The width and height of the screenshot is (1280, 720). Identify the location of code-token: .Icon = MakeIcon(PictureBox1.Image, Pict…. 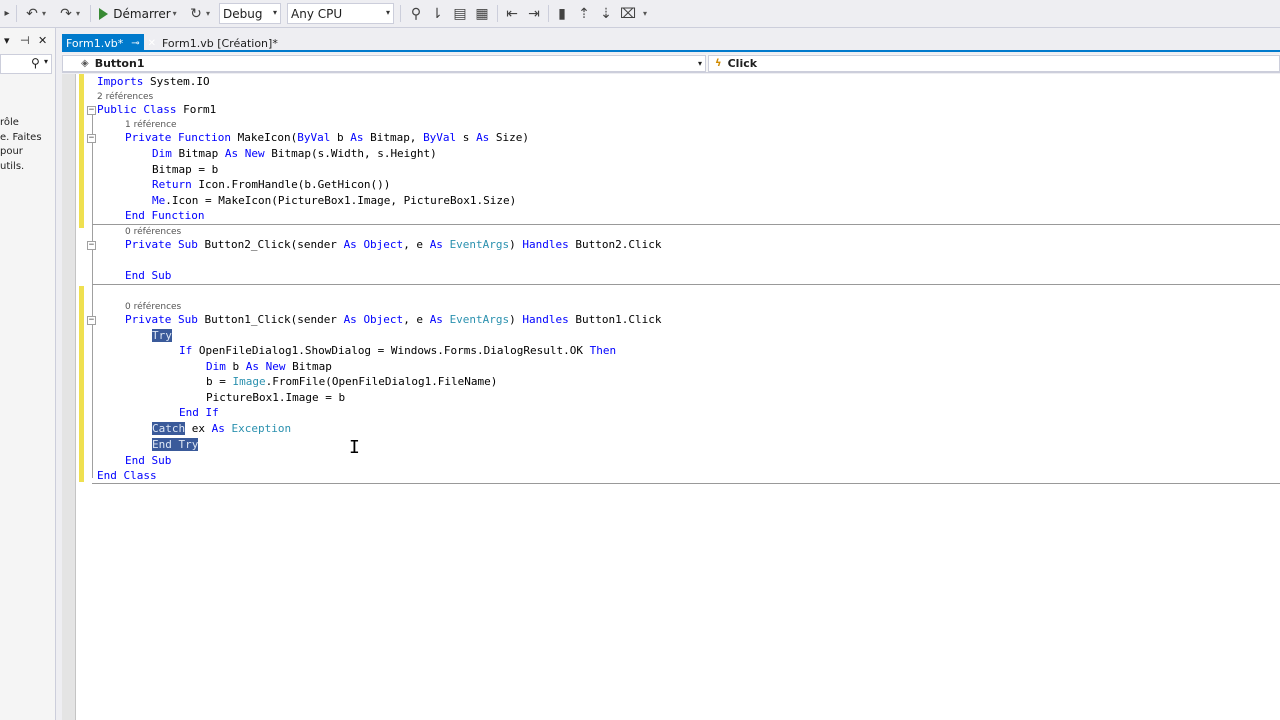
(341, 200).